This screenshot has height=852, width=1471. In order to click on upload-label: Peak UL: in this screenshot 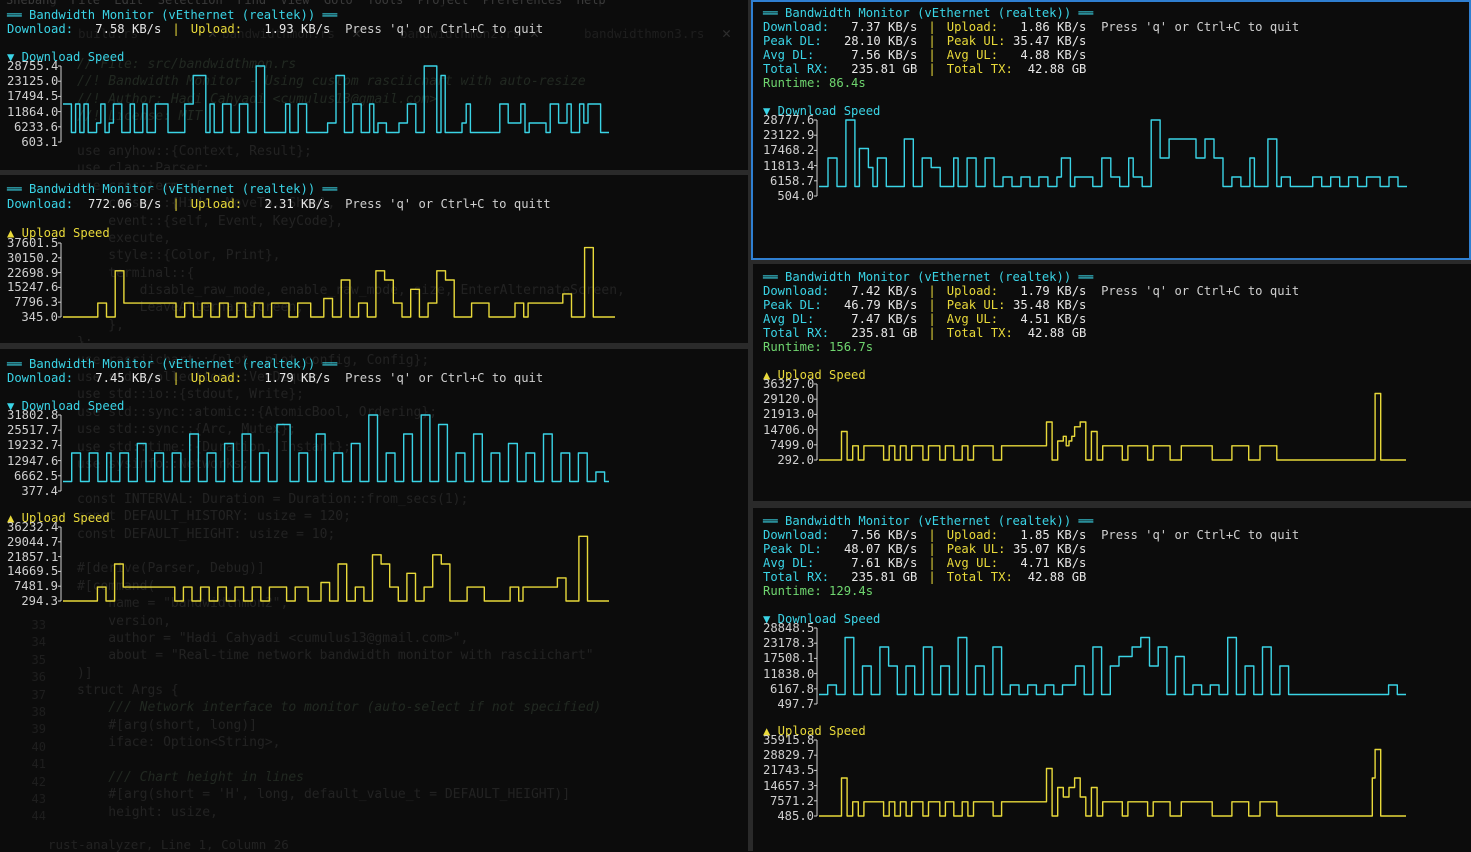, I will do `click(976, 305)`.